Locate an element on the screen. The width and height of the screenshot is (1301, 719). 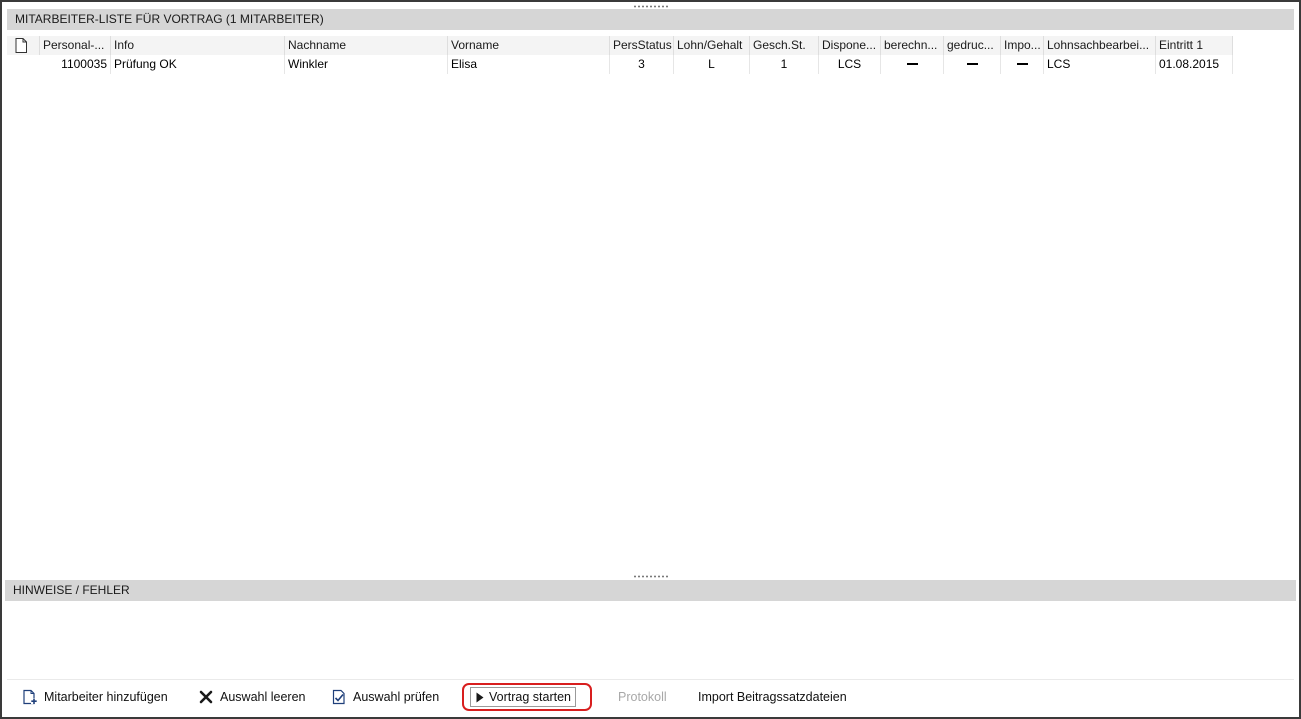
check-selection-label: Auswahl prüfen is located at coordinates (396, 697).